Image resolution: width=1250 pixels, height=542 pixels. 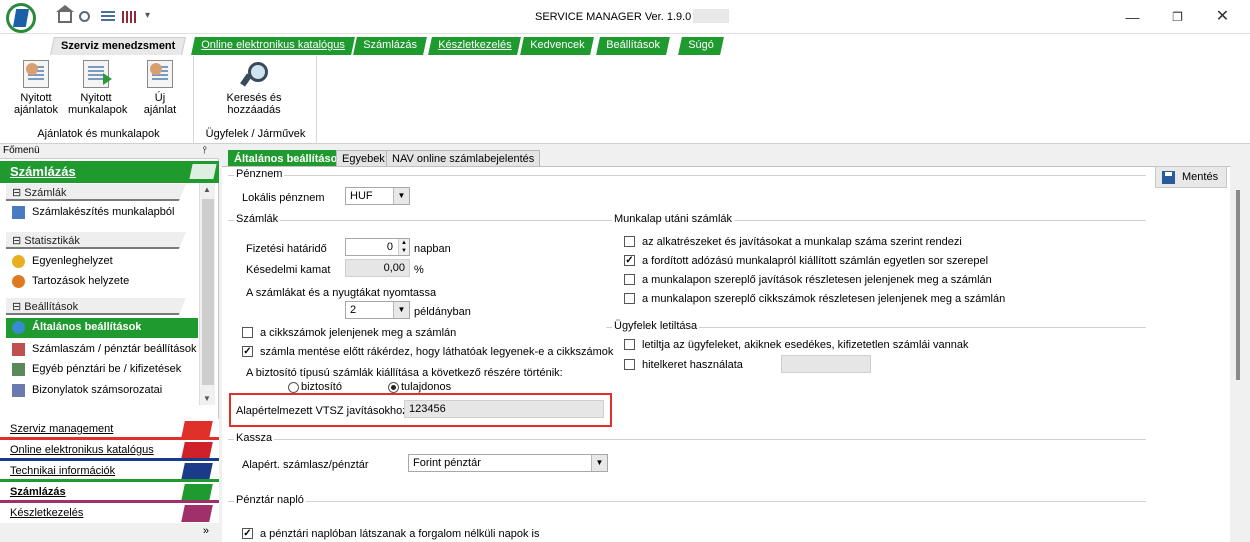 What do you see at coordinates (363, 158) in the screenshot?
I see `tab-egyebek: Egyebek` at bounding box center [363, 158].